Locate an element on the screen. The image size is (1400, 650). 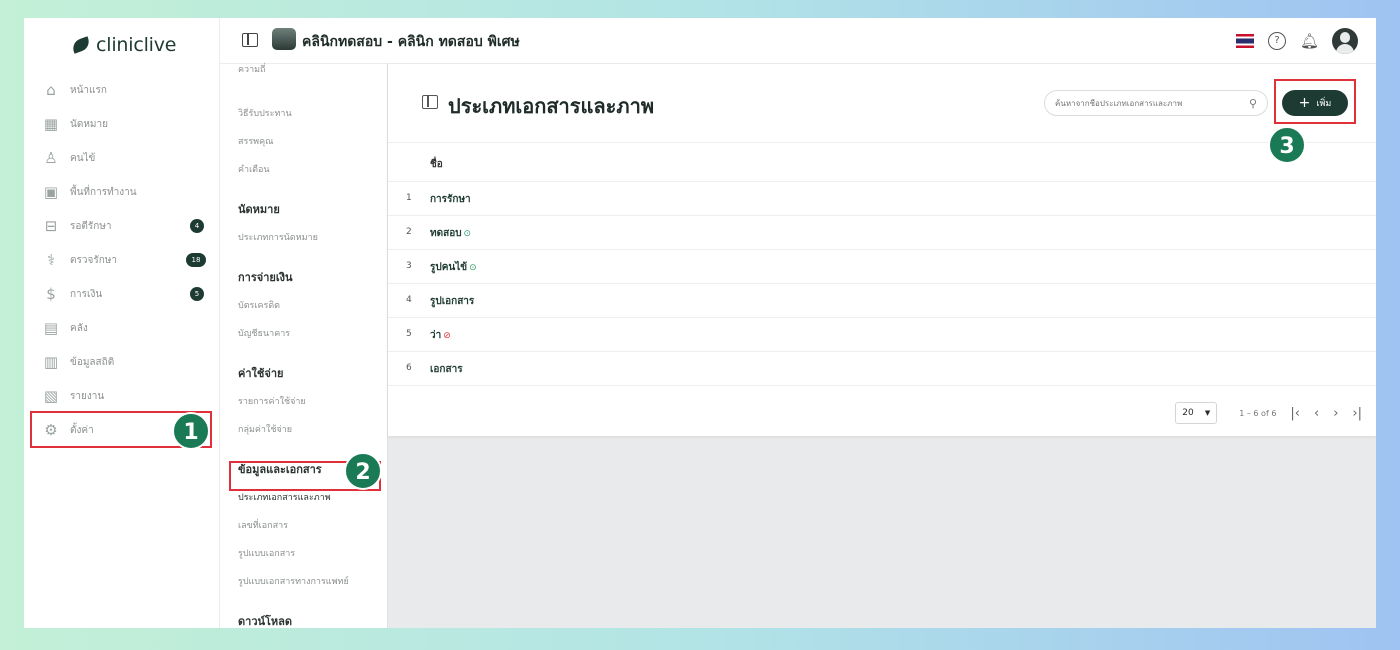
table-row: 1 การรักษา is located at coordinates (882, 199).